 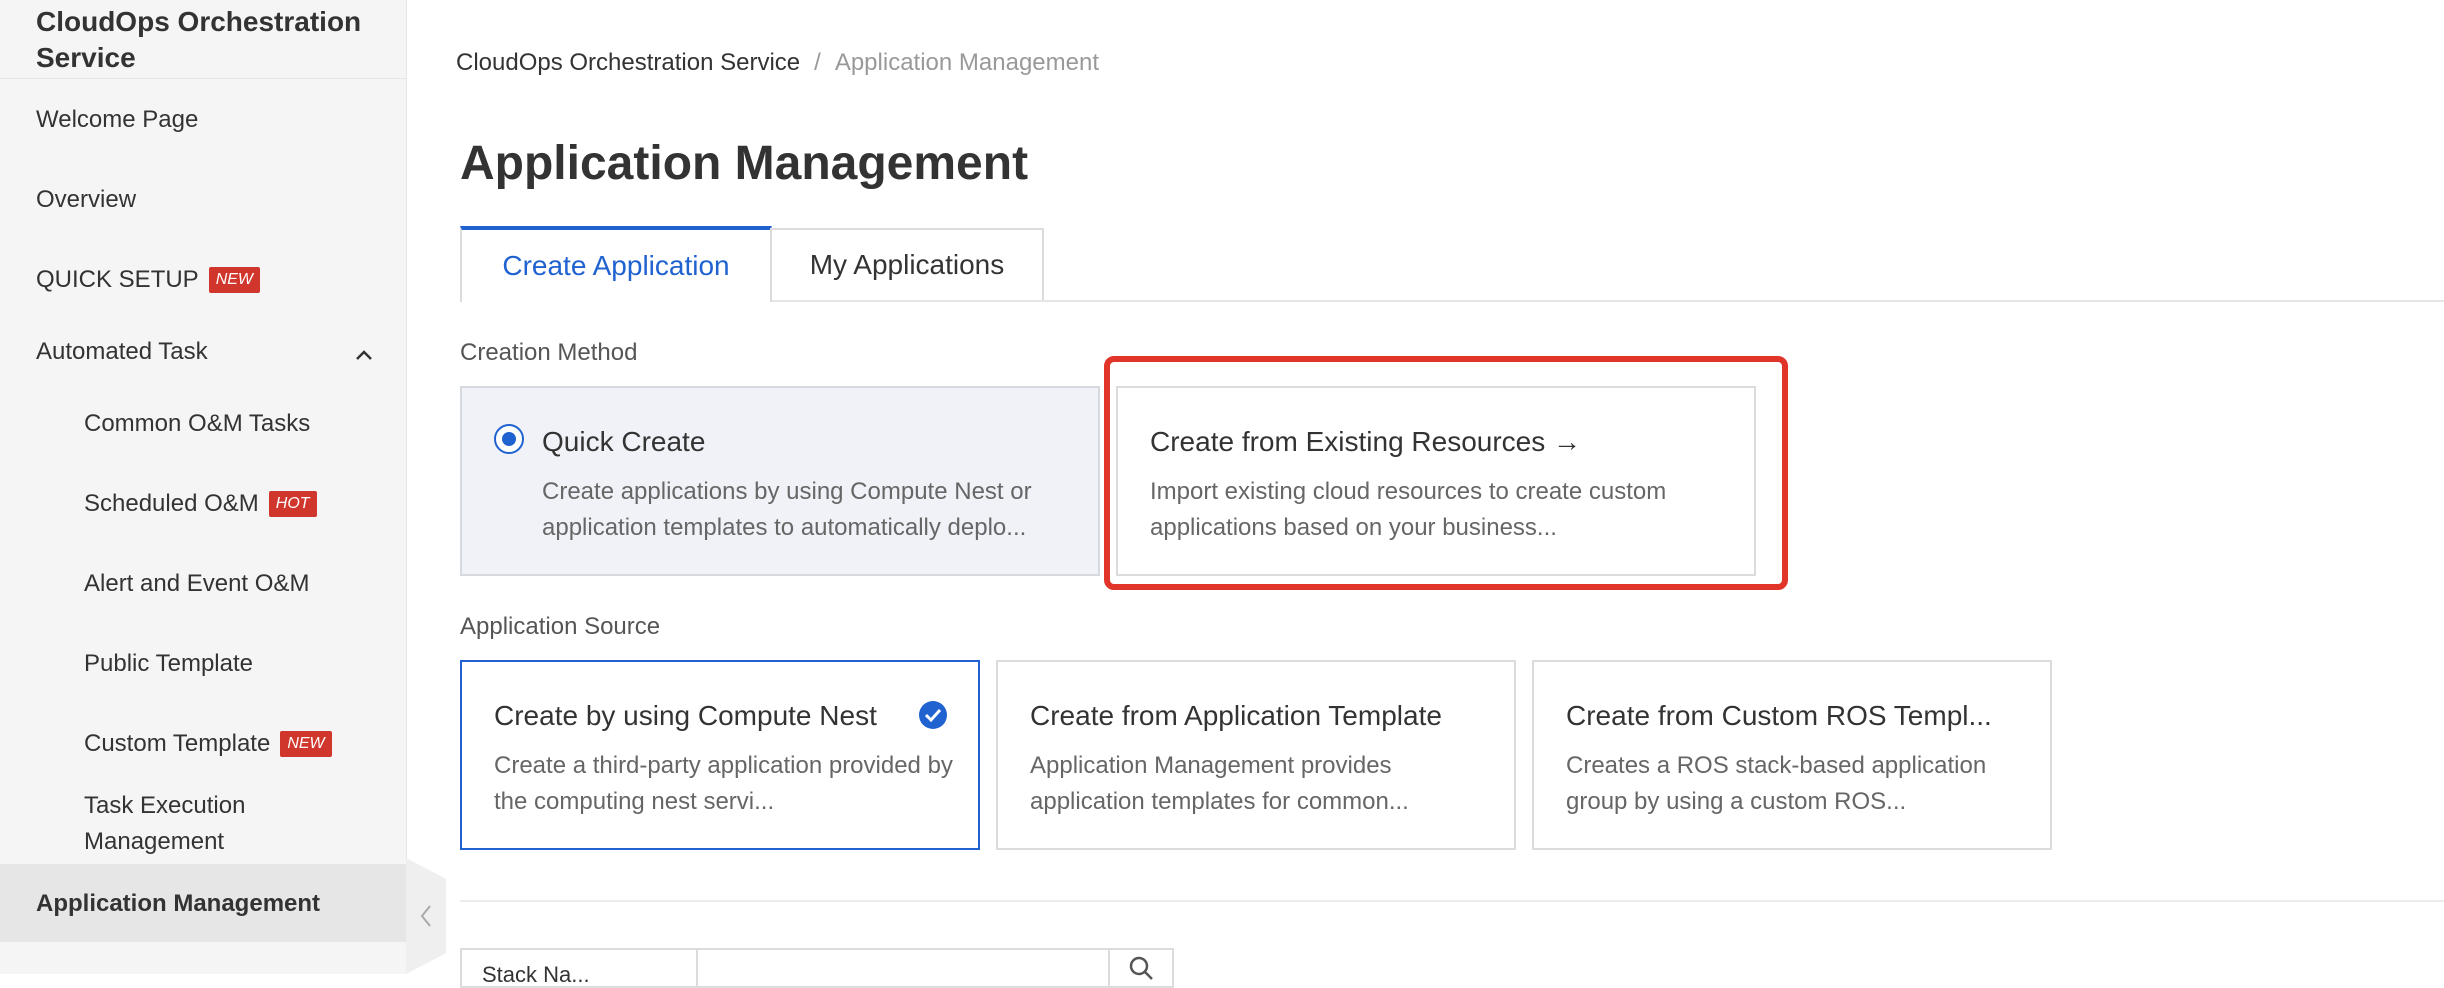 I want to click on sidebar-item-alert-event-om: Alert and Event O&M, so click(x=196, y=584).